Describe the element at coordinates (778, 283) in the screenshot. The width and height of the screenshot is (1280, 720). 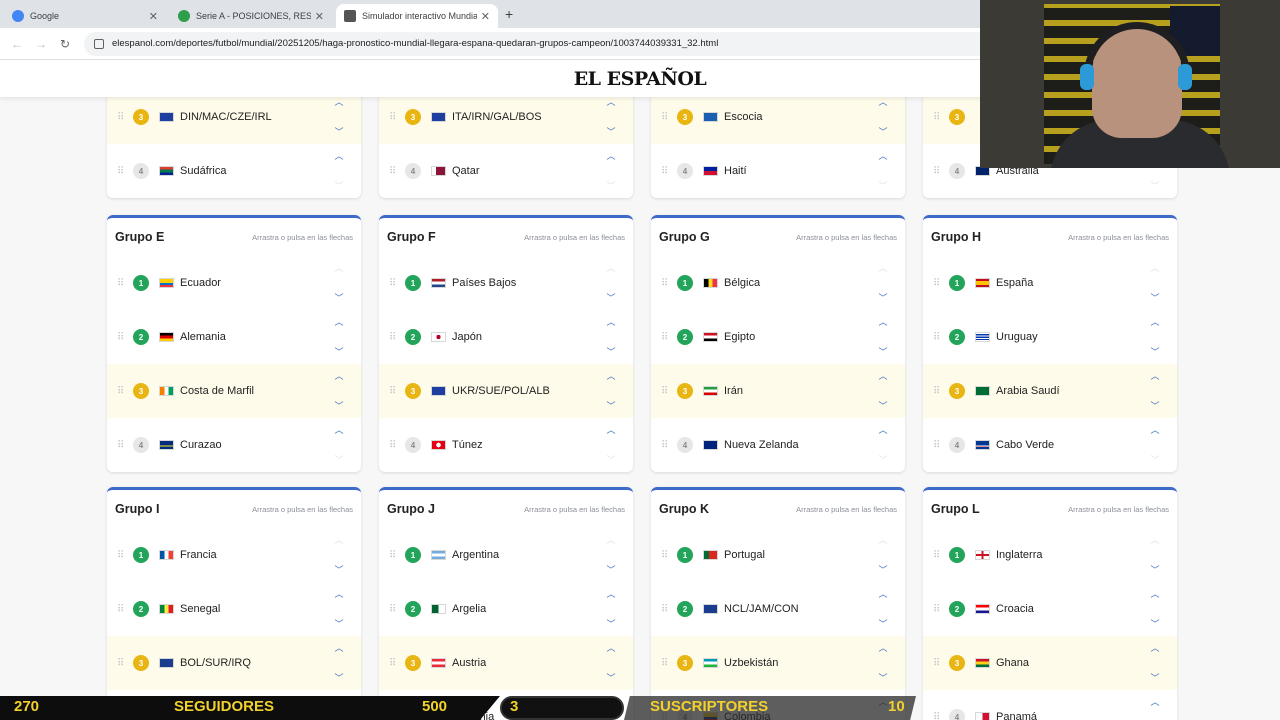
I see `team-row: ⠿ 1 Bélgica ︿ ﹀` at that location.